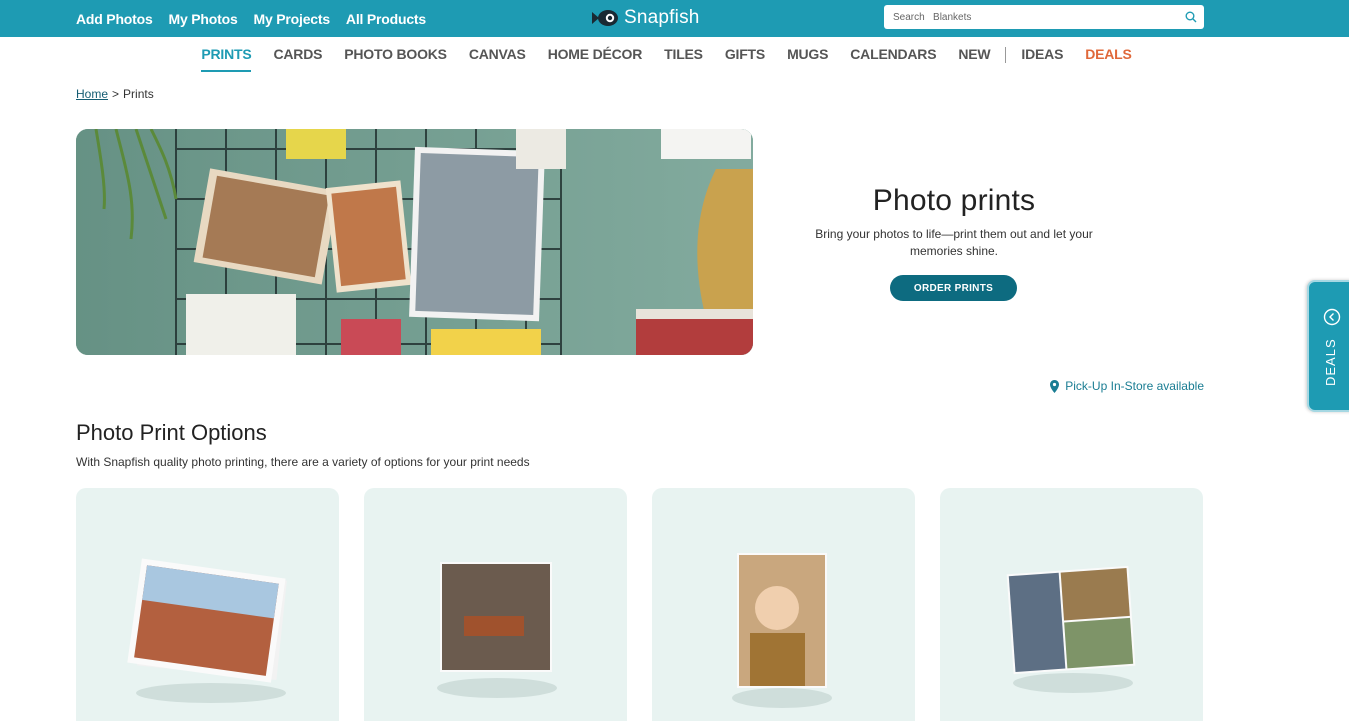 The image size is (1349, 721). I want to click on category-home-decor: HOME DÉCOR, so click(595, 55).